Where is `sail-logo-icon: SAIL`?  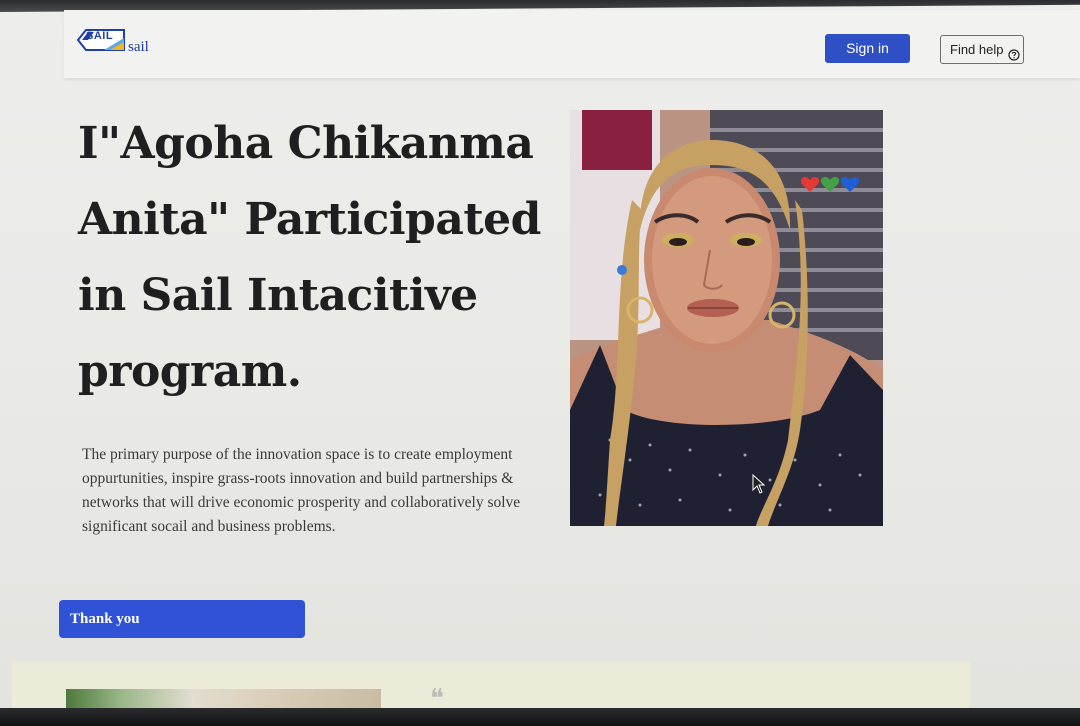
sail-logo-icon: SAIL is located at coordinates (101, 40).